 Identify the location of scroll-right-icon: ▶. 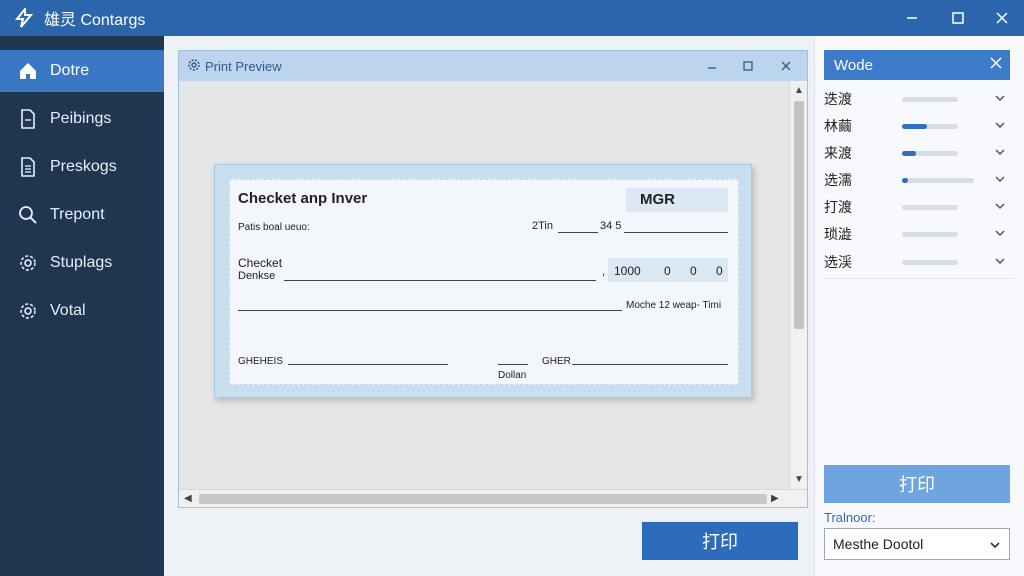
(775, 498).